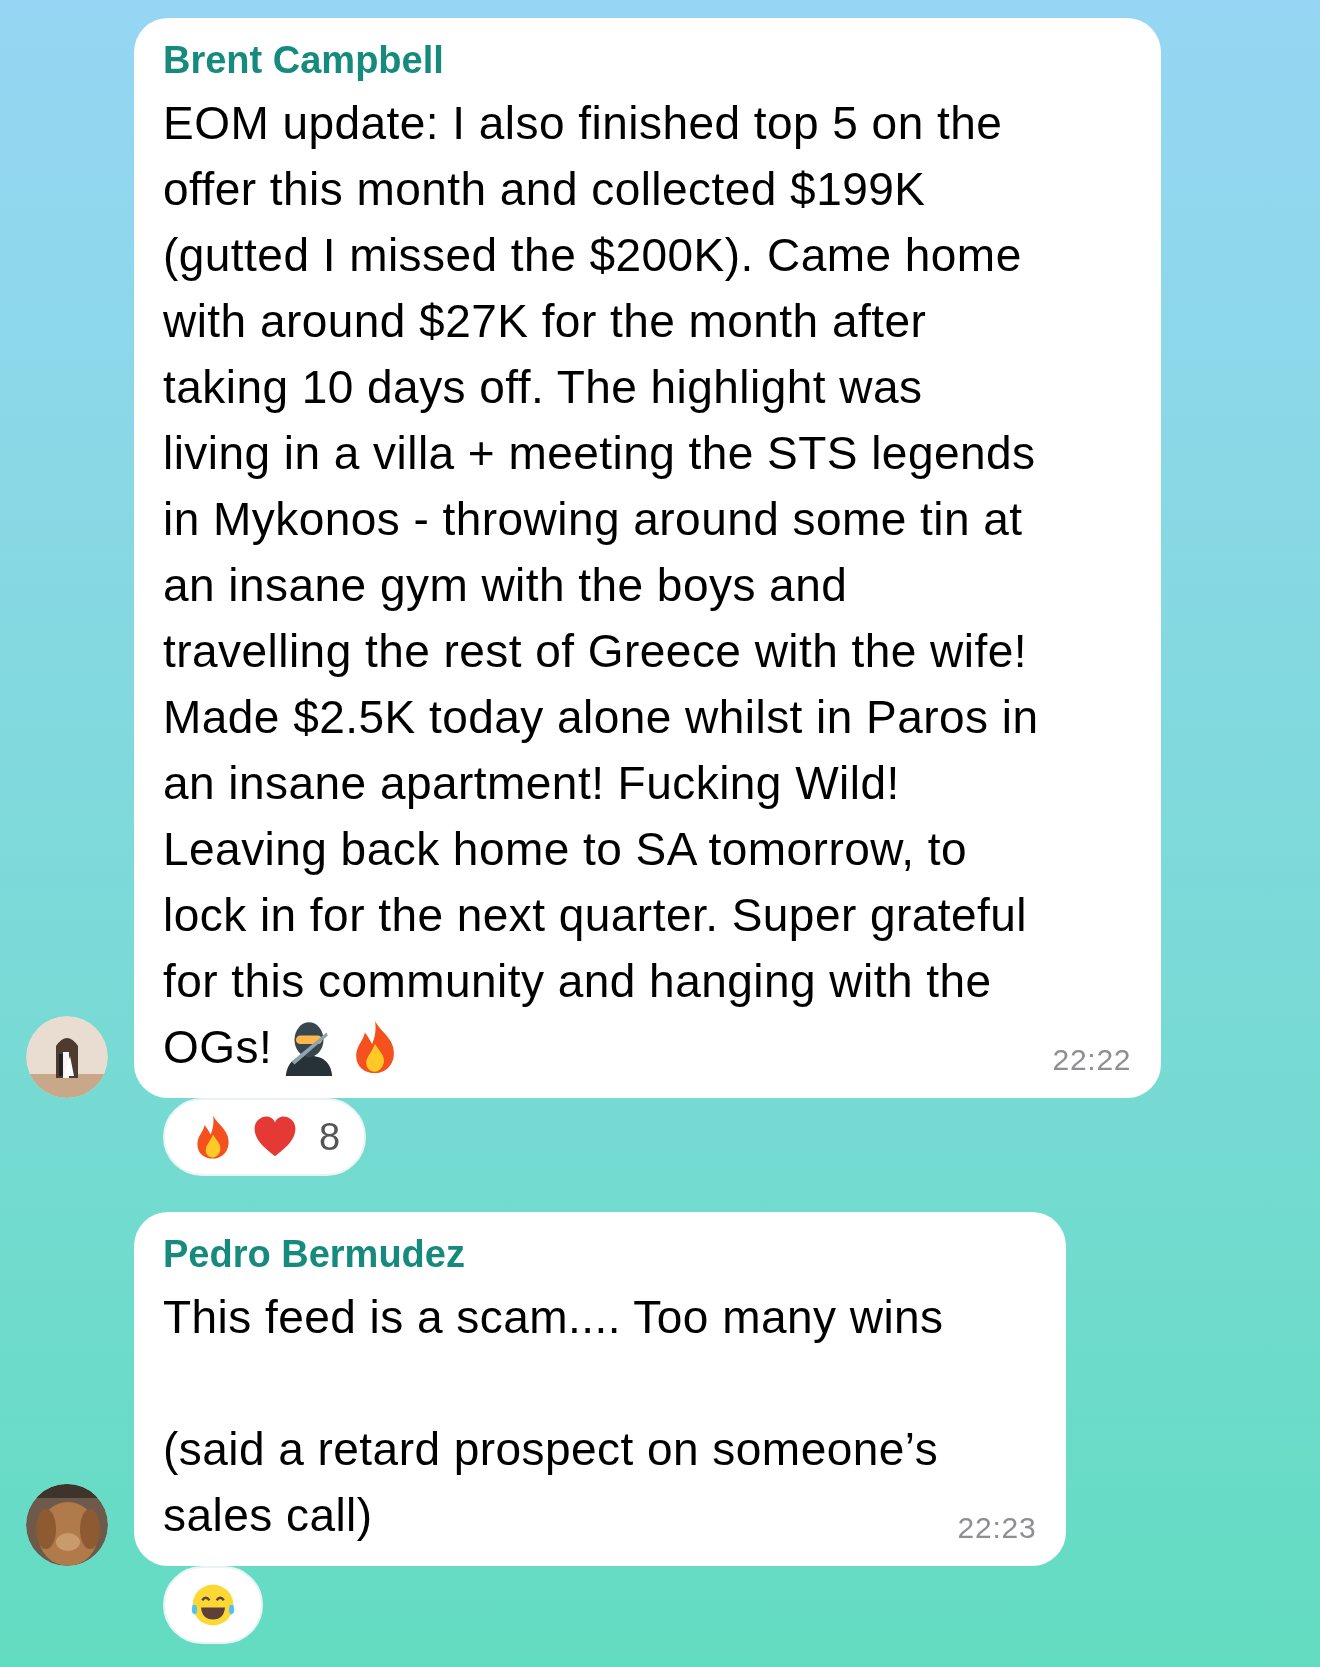 The width and height of the screenshot is (1320, 1667). What do you see at coordinates (553, 1317) in the screenshot?
I see `message-text: This feed is a scam.... Too many wins` at bounding box center [553, 1317].